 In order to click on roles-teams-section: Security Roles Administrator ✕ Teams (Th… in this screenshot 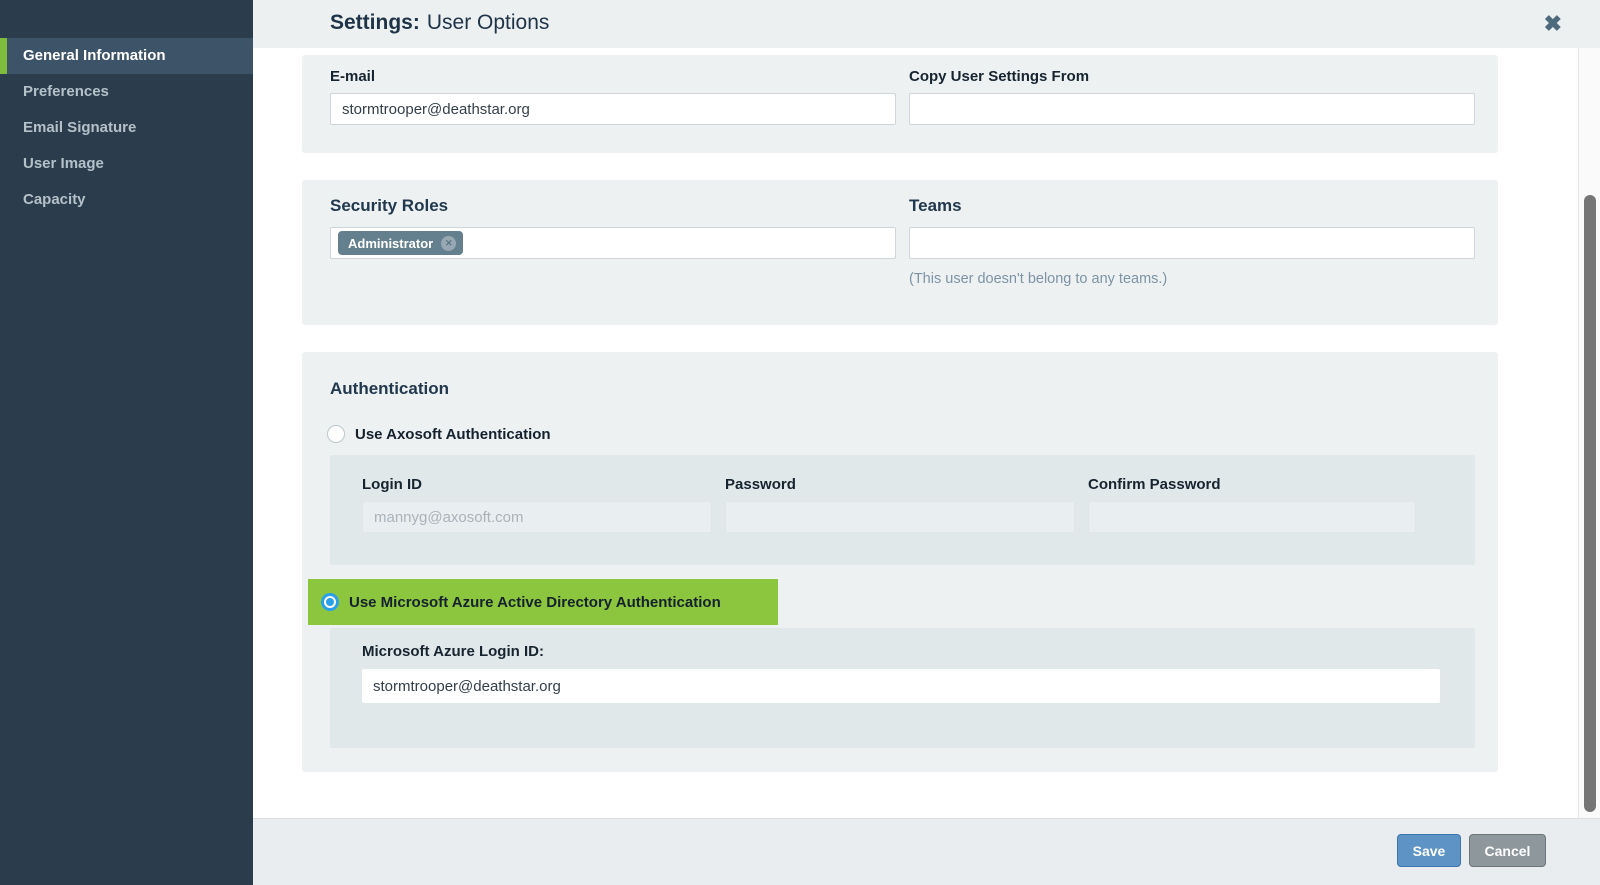, I will do `click(900, 252)`.